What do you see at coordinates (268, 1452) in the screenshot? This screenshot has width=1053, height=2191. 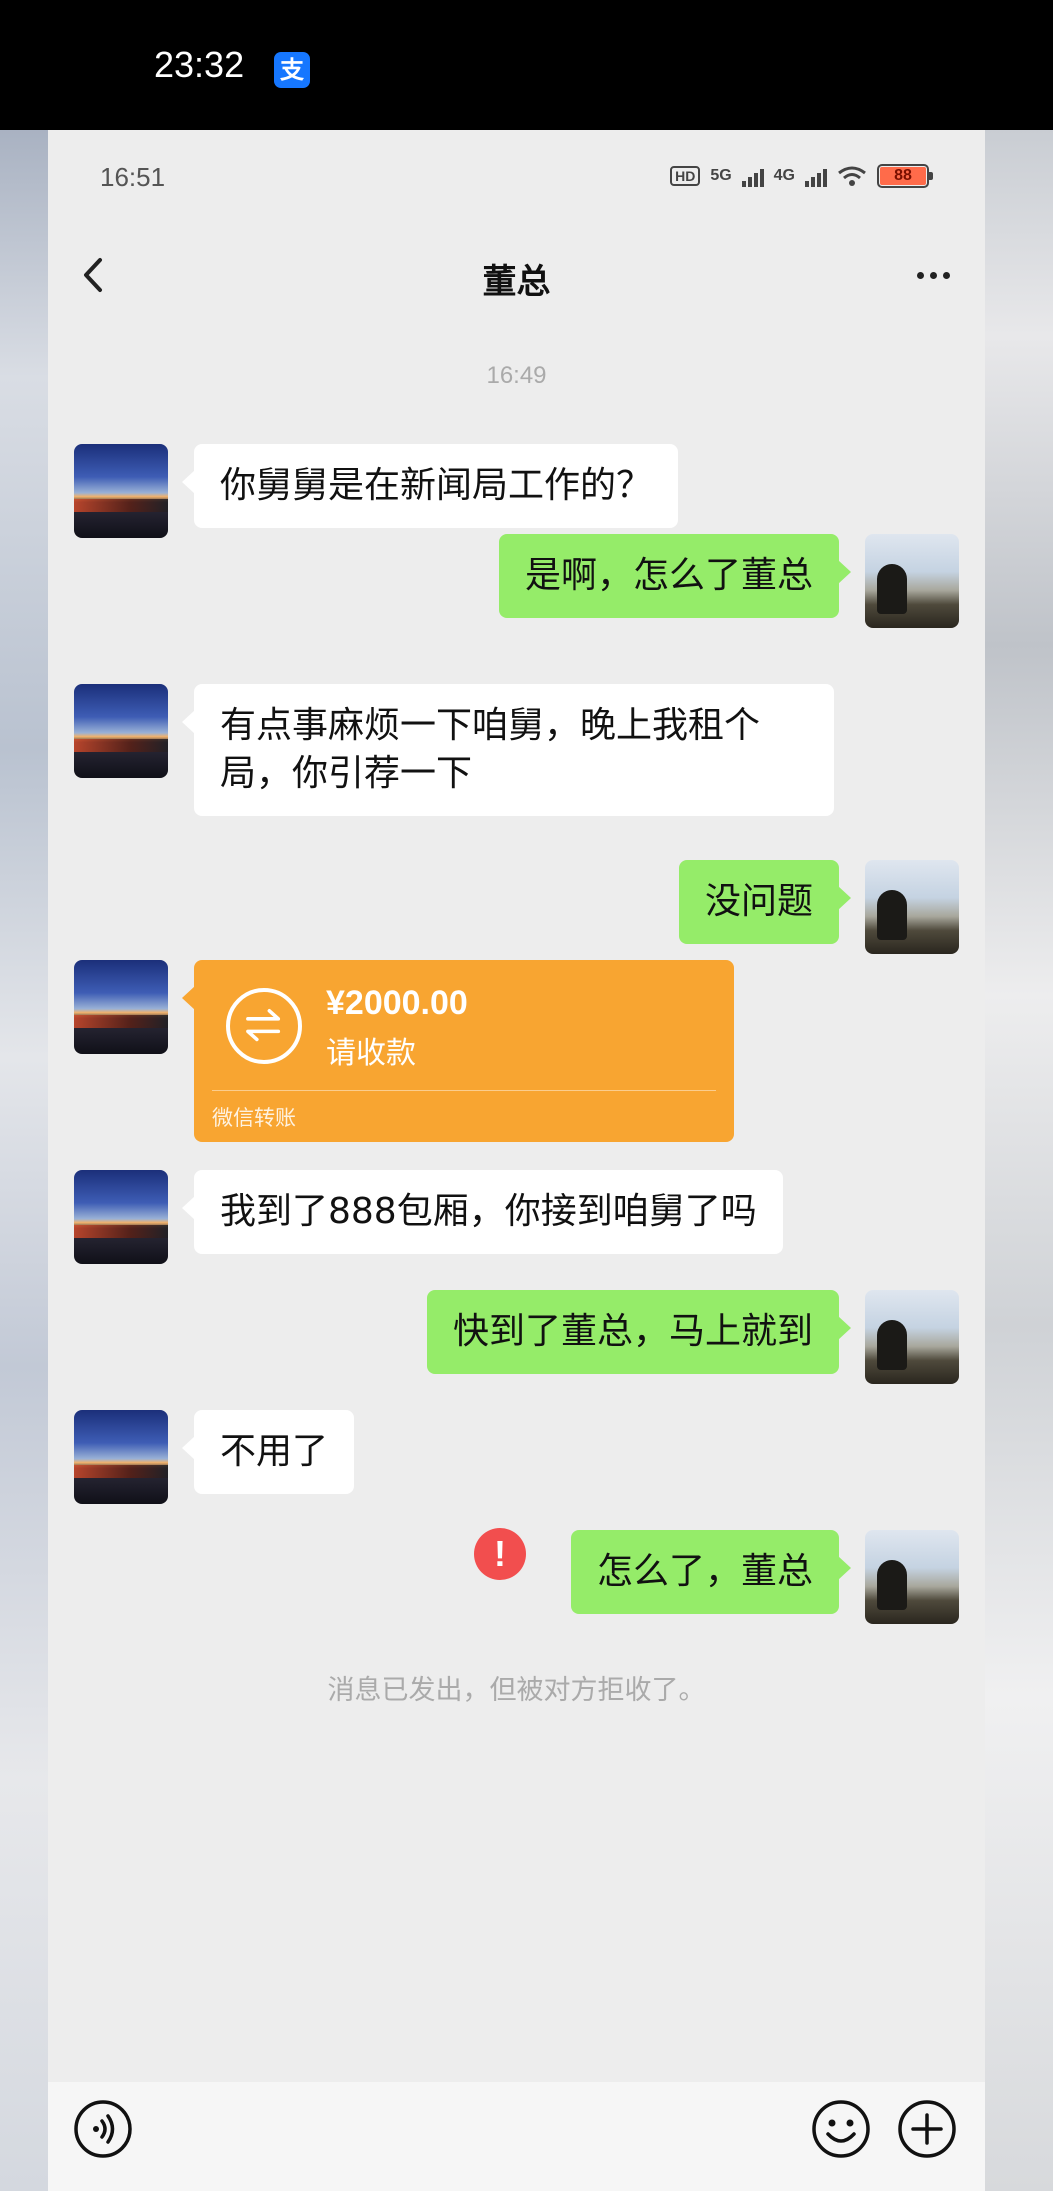 I see `message-bubble-incoming: 不用了` at bounding box center [268, 1452].